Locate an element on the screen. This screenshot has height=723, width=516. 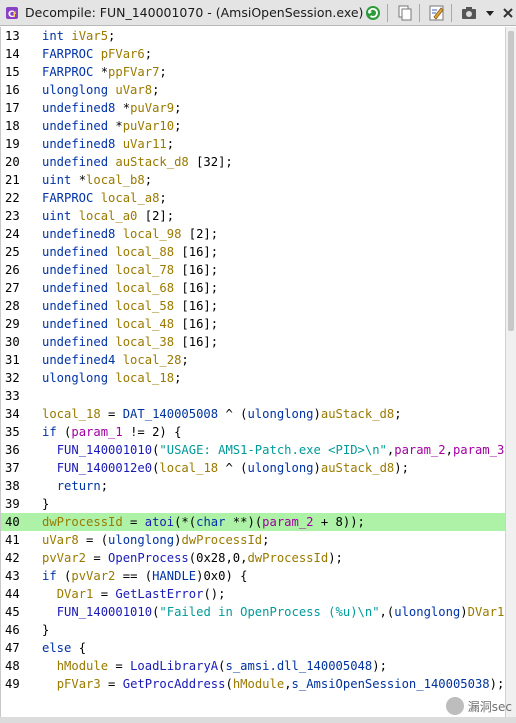
code-token: ) is located at coordinates (463, 612).